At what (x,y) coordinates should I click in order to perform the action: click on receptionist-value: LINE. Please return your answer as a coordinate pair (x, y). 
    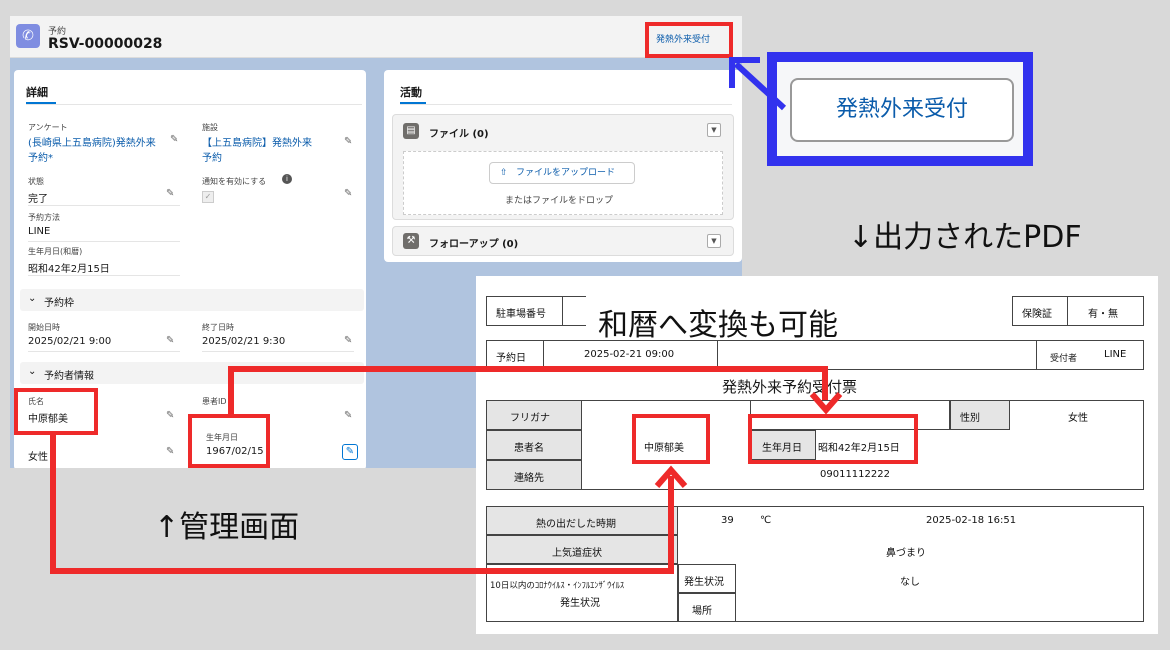
    Looking at the image, I should click on (1115, 354).